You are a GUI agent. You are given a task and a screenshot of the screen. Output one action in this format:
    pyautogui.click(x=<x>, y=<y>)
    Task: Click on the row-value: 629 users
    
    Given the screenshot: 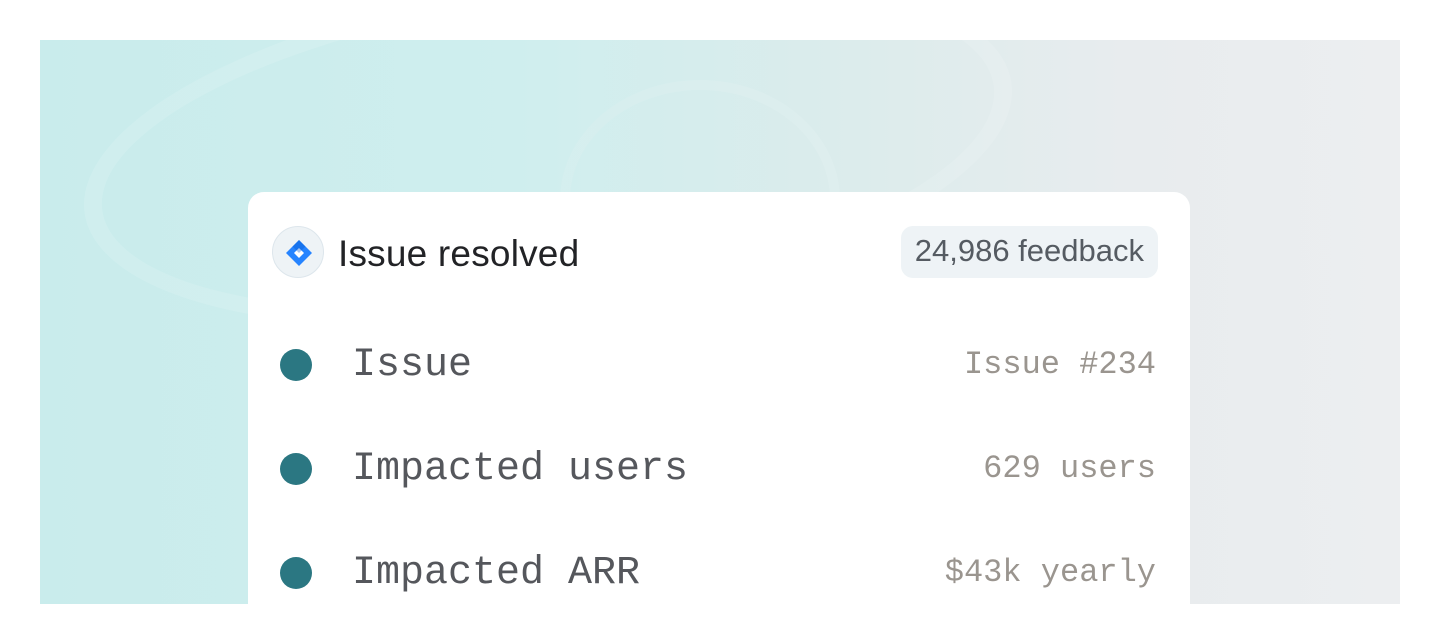 What is the action you would take?
    pyautogui.click(x=1069, y=468)
    